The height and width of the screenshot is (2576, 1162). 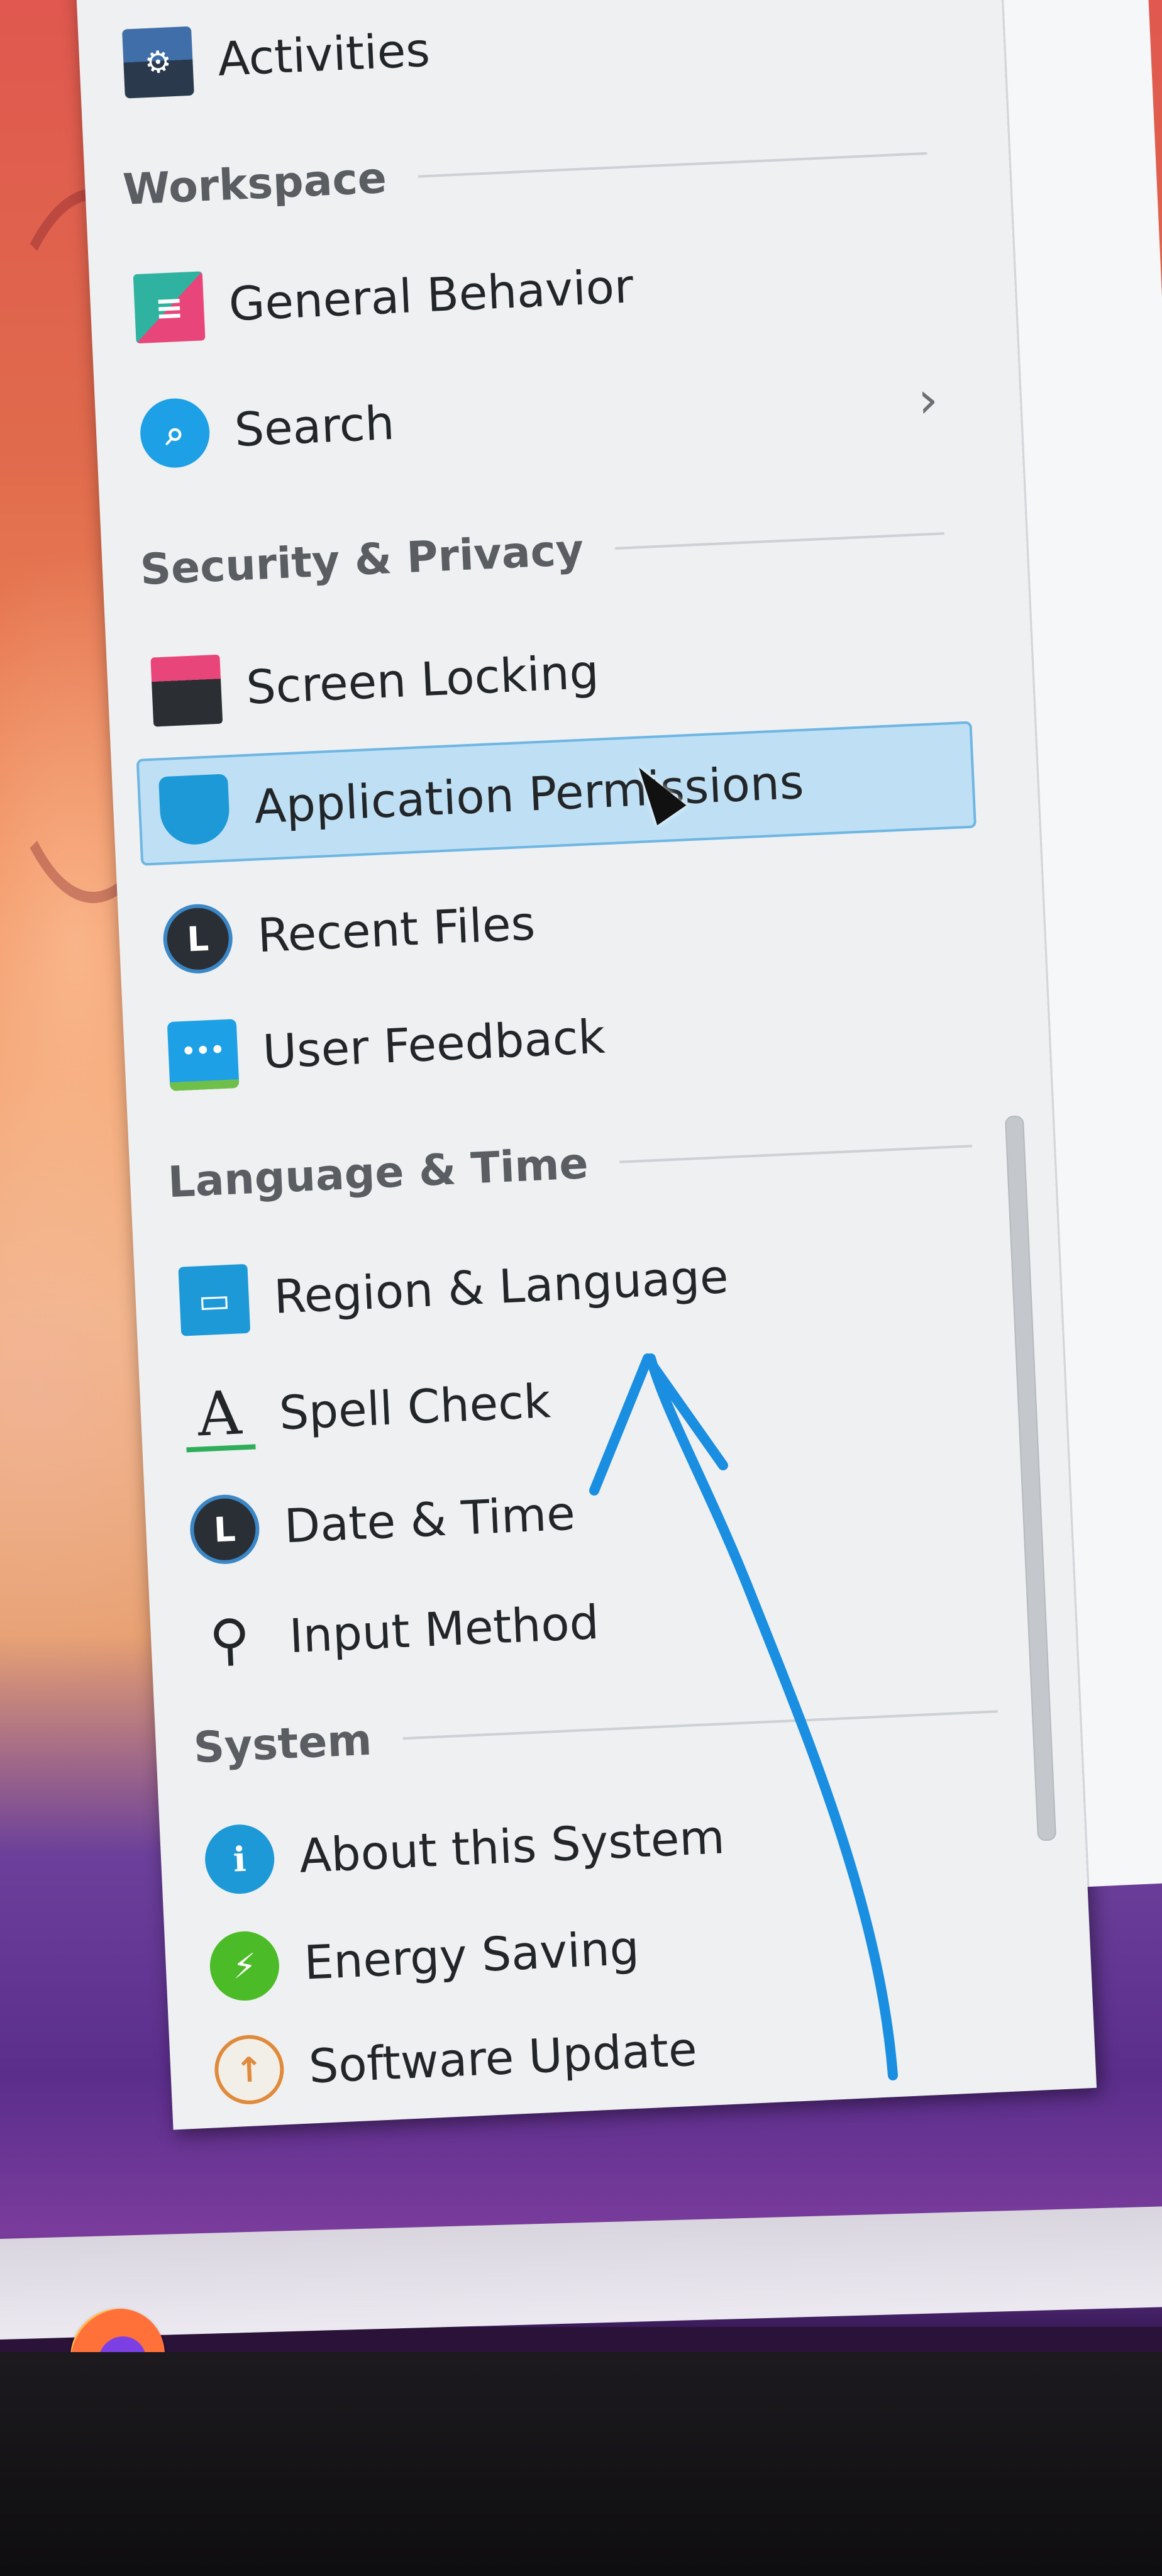 I want to click on section-title: Language & Time, so click(x=378, y=1173).